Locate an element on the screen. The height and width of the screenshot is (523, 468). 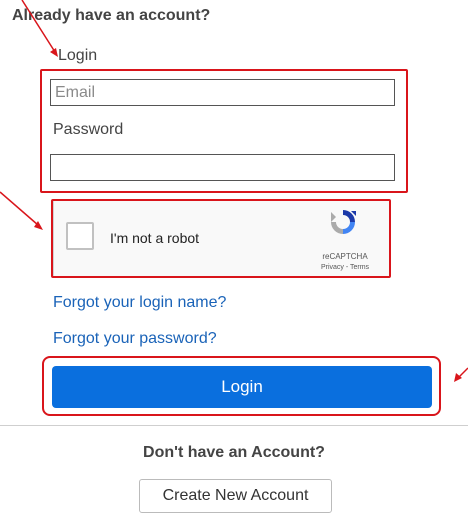
login-button: Login is located at coordinates (242, 387).